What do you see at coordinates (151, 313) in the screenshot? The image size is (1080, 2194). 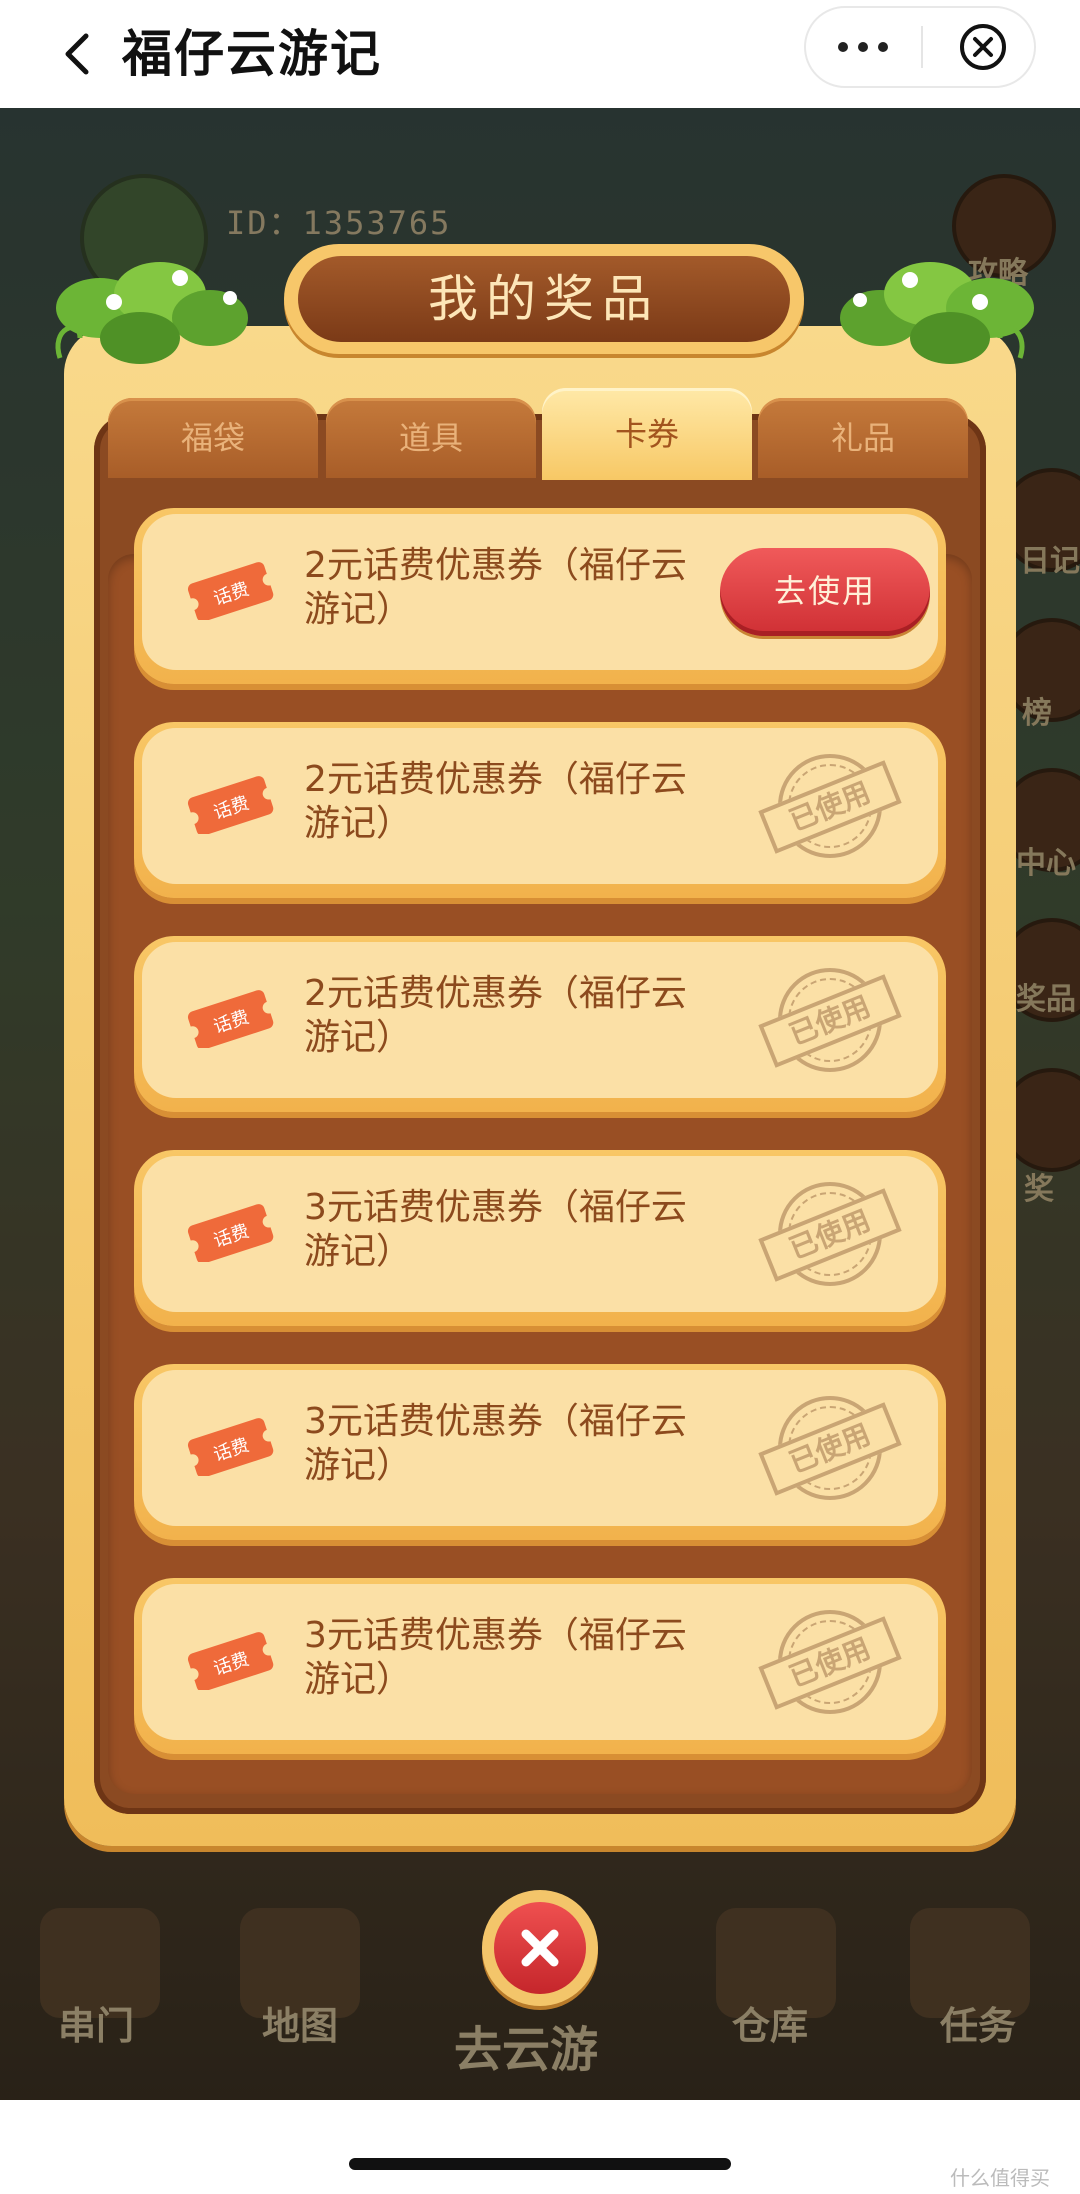 I see `leaf-decoration-left` at bounding box center [151, 313].